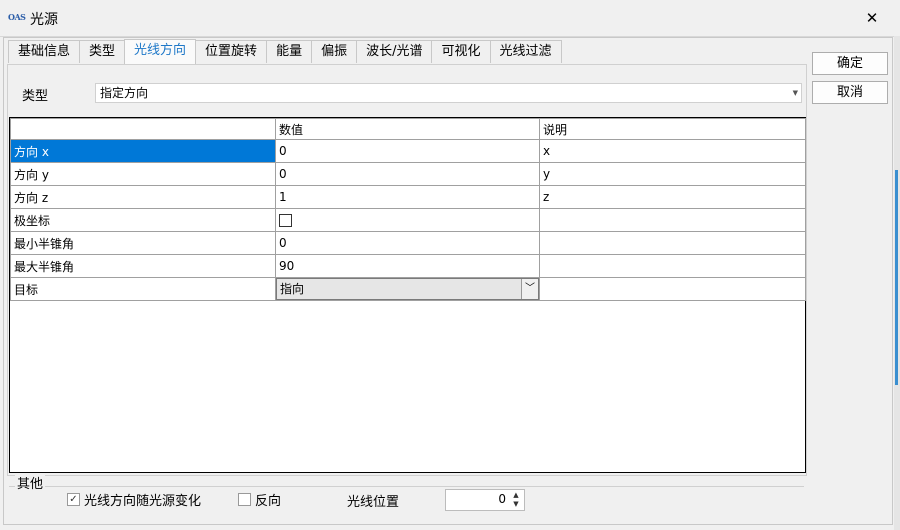  Describe the element at coordinates (124, 93) in the screenshot. I see `type-select-value: 指定方向` at that location.